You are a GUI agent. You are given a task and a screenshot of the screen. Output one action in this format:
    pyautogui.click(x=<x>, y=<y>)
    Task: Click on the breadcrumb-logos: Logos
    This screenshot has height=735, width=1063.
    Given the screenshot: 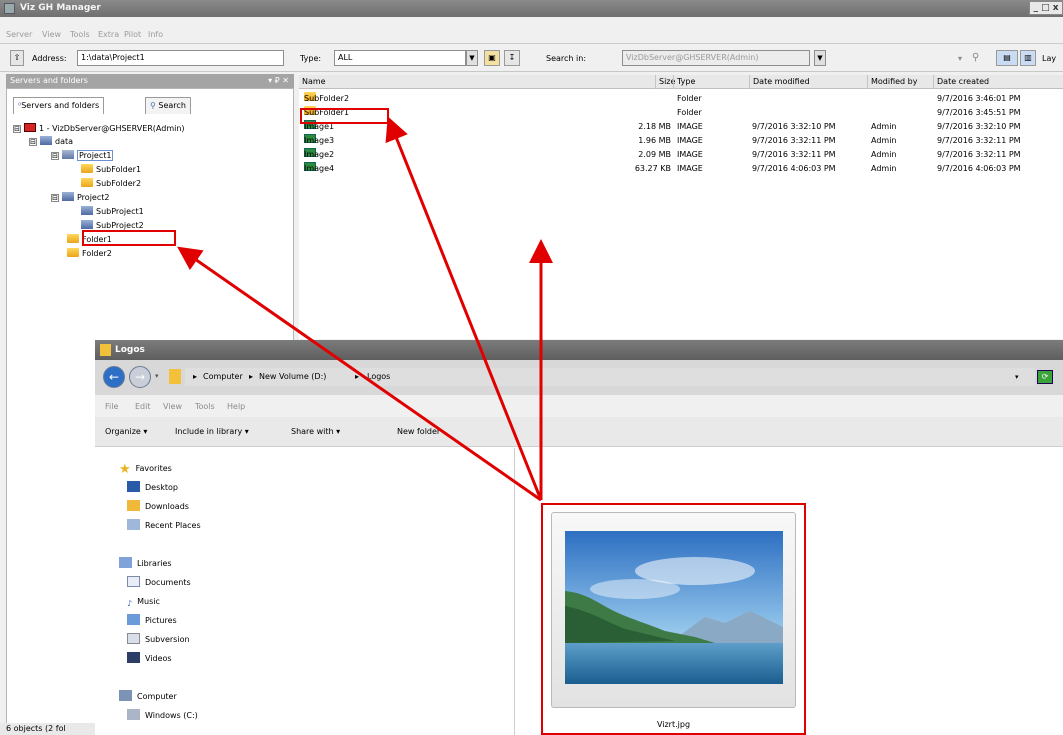 What is the action you would take?
    pyautogui.click(x=378, y=377)
    